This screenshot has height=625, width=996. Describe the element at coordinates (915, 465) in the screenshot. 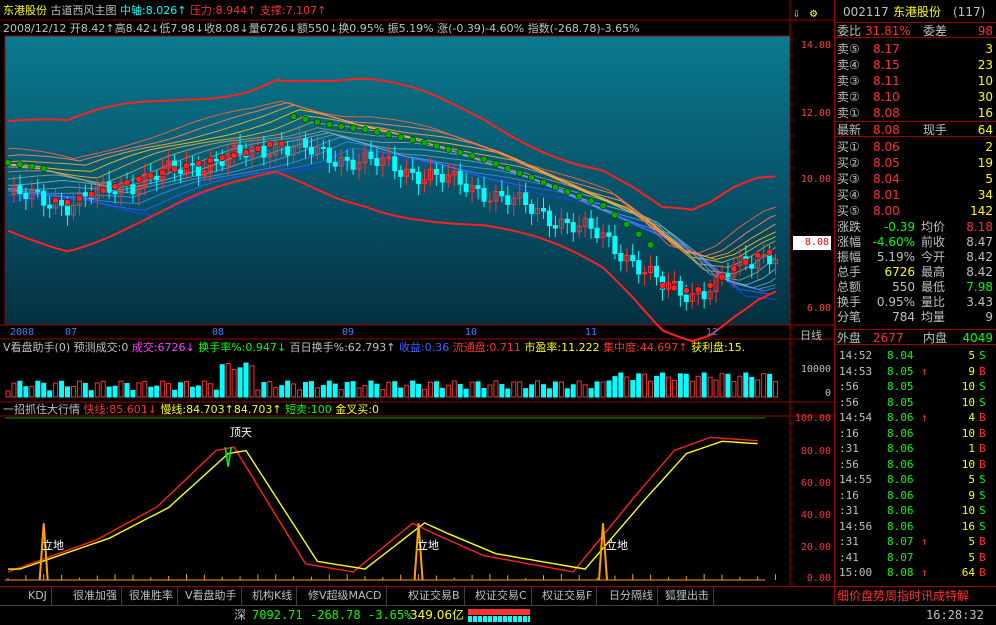

I see `tick-trade-row: :56 8.06 10 B` at that location.